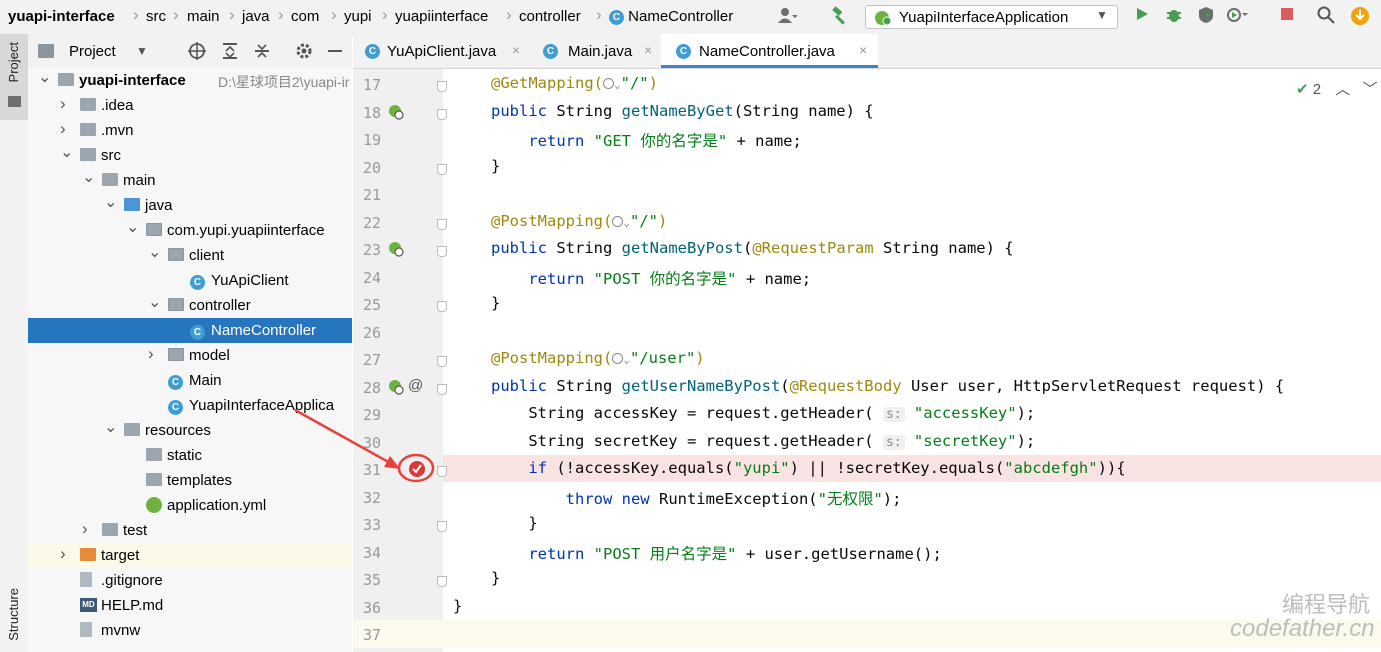  What do you see at coordinates (787, 17) in the screenshot?
I see `user-icon` at bounding box center [787, 17].